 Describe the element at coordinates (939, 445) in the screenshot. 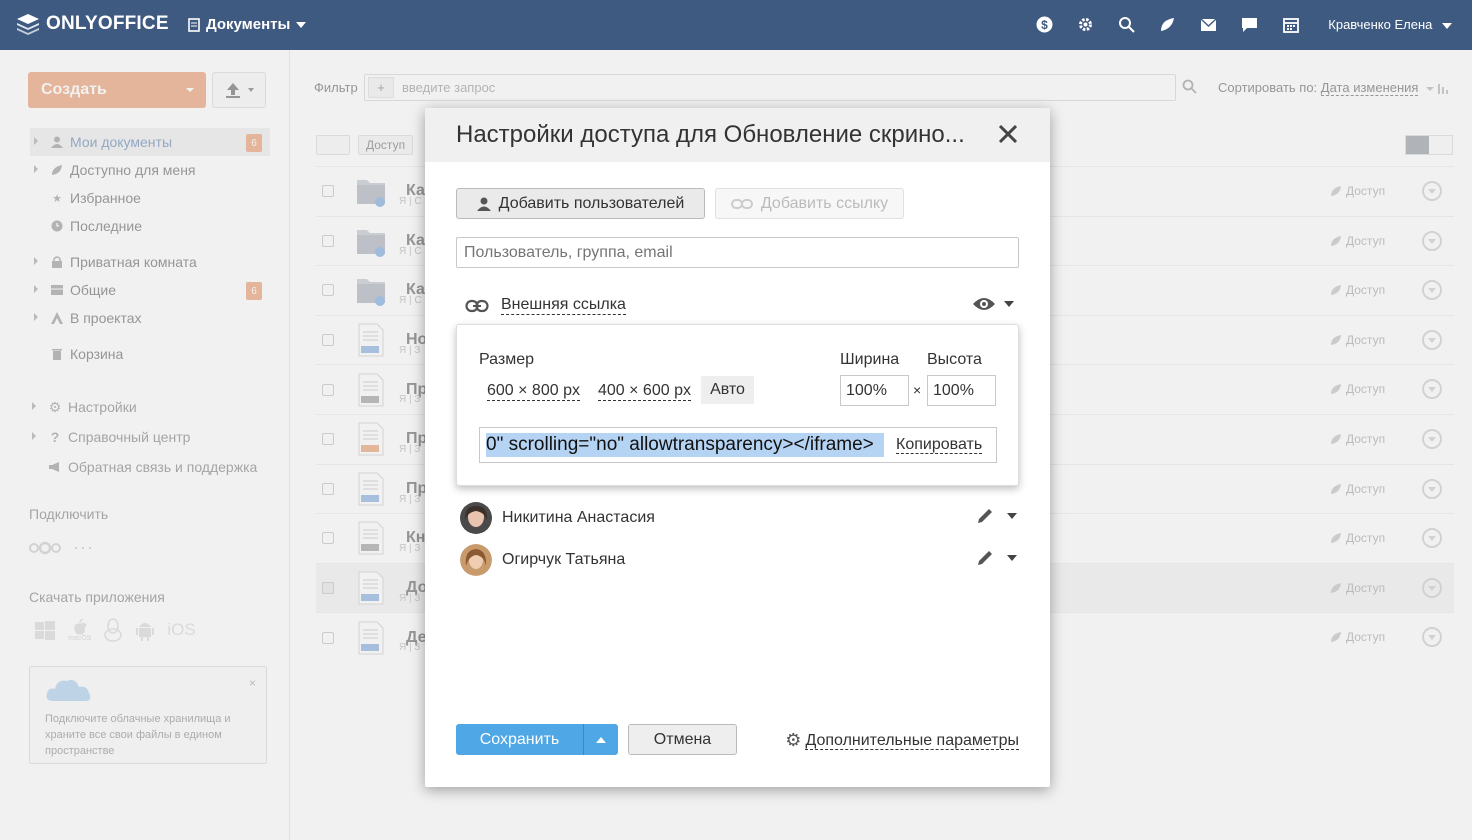

I see `copy-button: Копировать` at that location.